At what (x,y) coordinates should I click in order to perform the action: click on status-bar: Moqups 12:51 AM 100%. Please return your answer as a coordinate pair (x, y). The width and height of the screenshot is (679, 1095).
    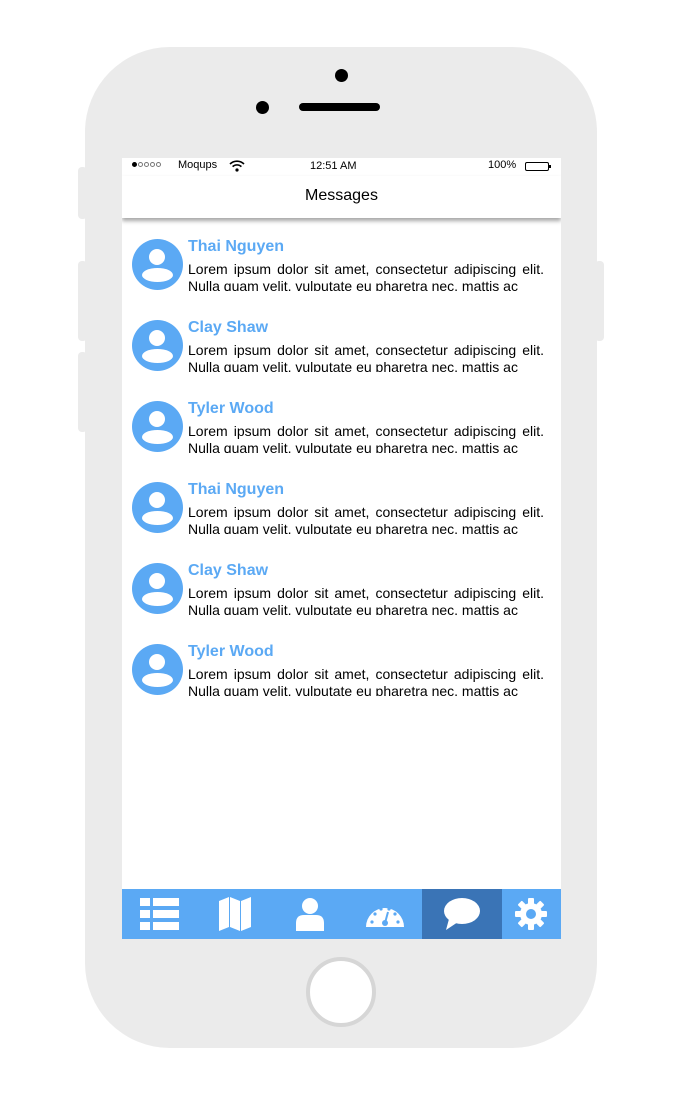
    Looking at the image, I should click on (341, 167).